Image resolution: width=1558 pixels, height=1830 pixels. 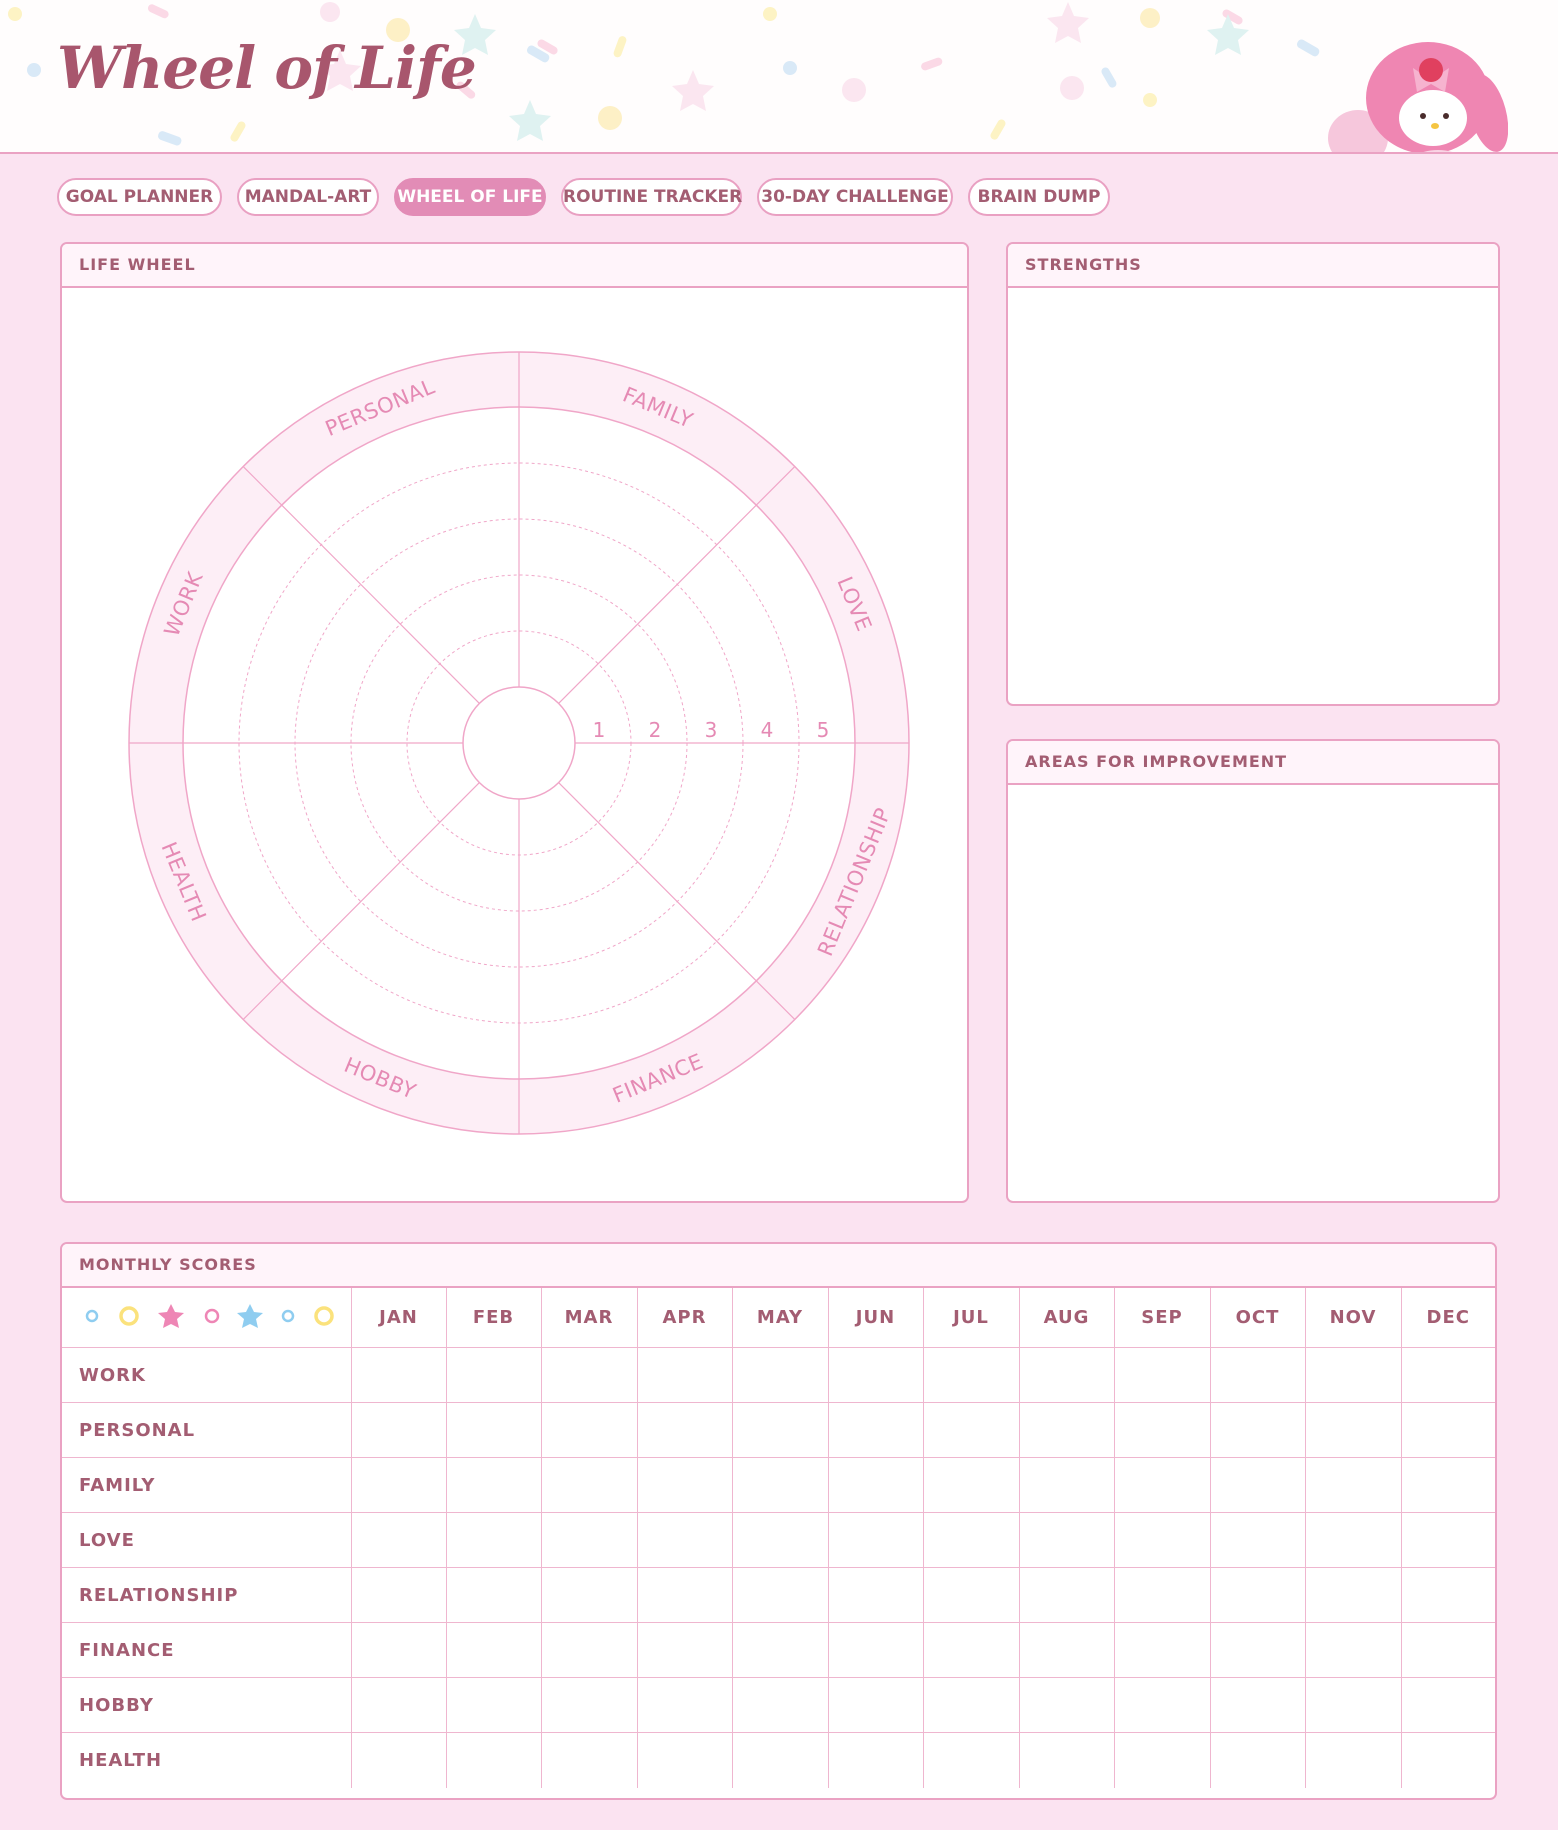 What do you see at coordinates (1039, 197) in the screenshot?
I see `tab-brain-dump: BRAIN DUMP` at bounding box center [1039, 197].